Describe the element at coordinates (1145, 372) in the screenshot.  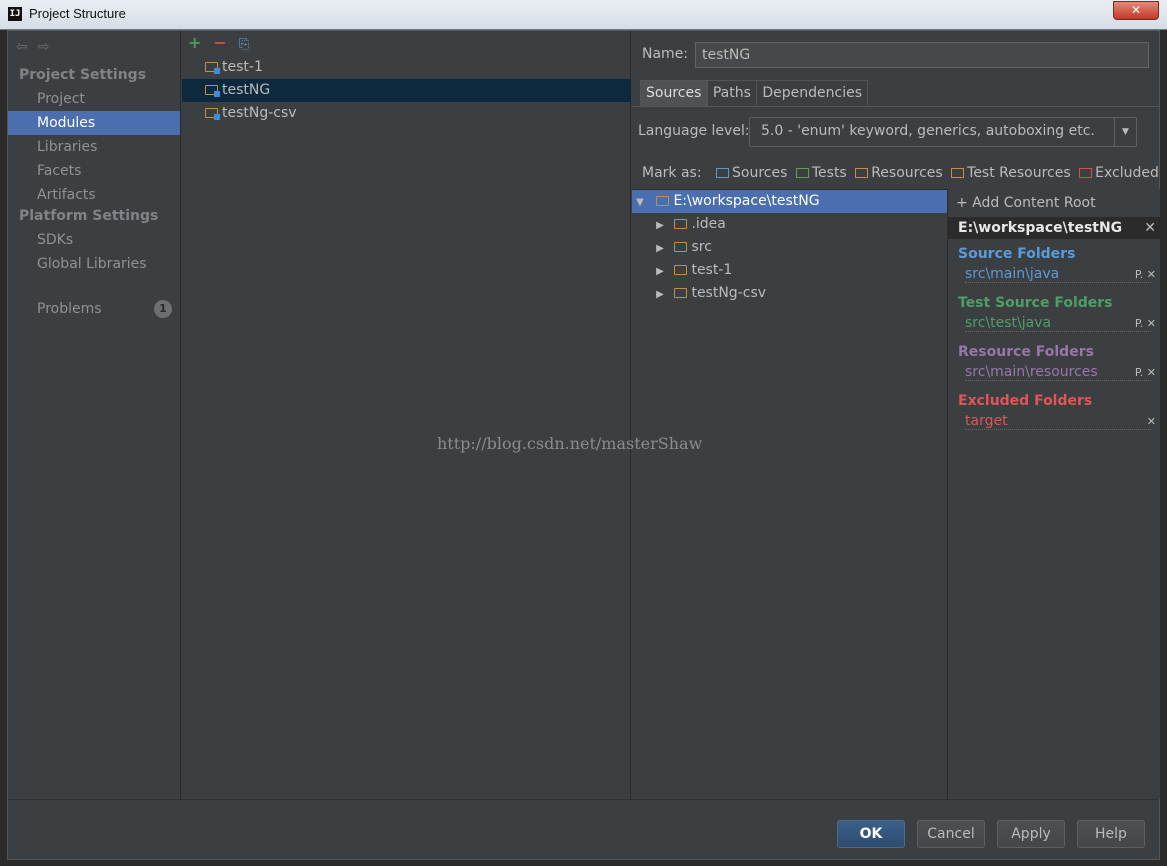
I see `resource-folder-actions: P. ✕` at that location.